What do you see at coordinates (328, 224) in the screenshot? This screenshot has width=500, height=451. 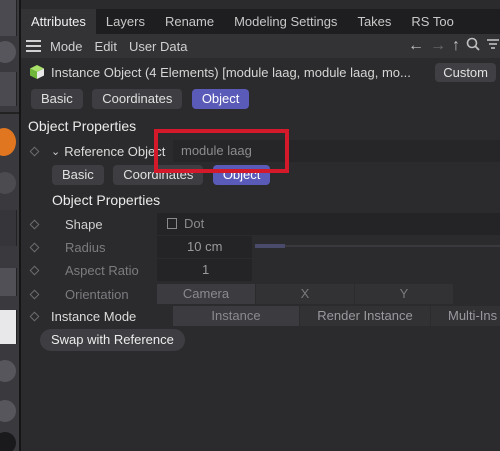 I see `shape-field: Dot` at bounding box center [328, 224].